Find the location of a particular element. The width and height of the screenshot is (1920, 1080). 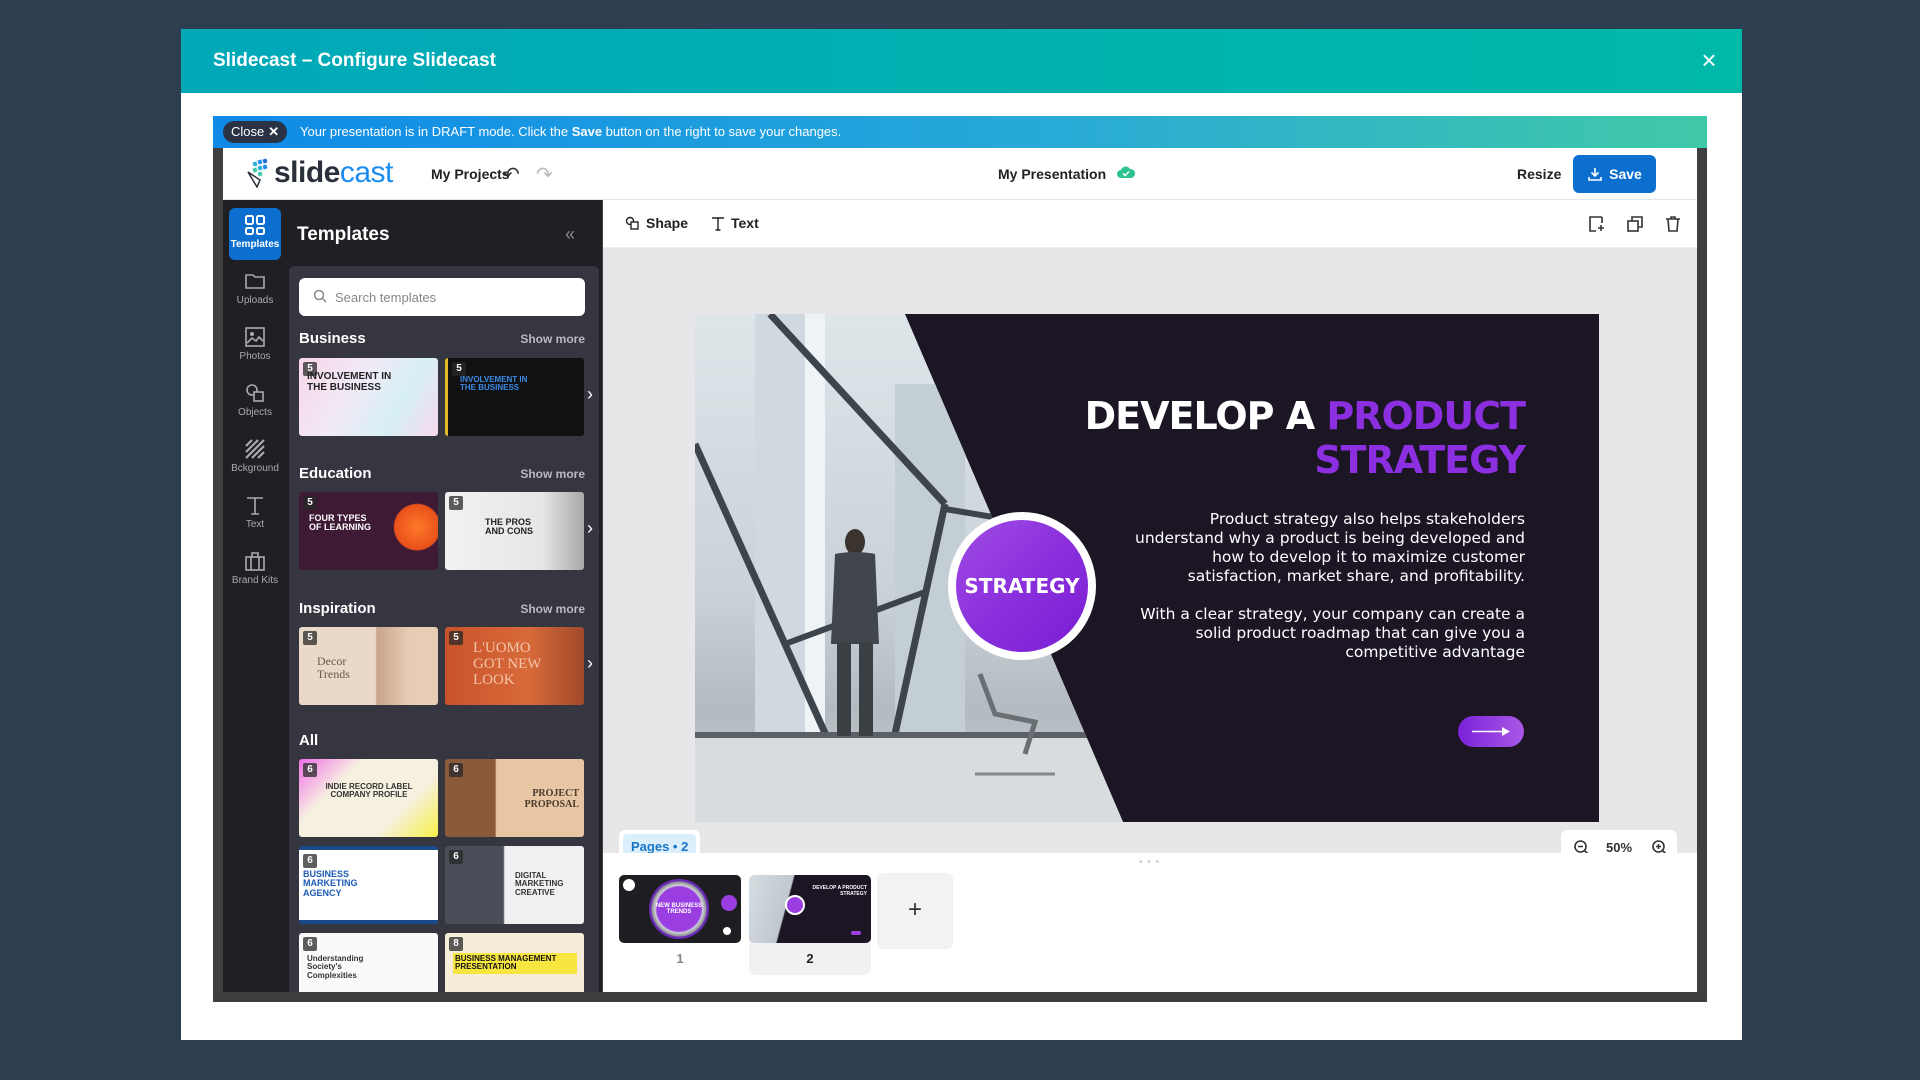

rail-label: Bckground is located at coordinates (255, 468).